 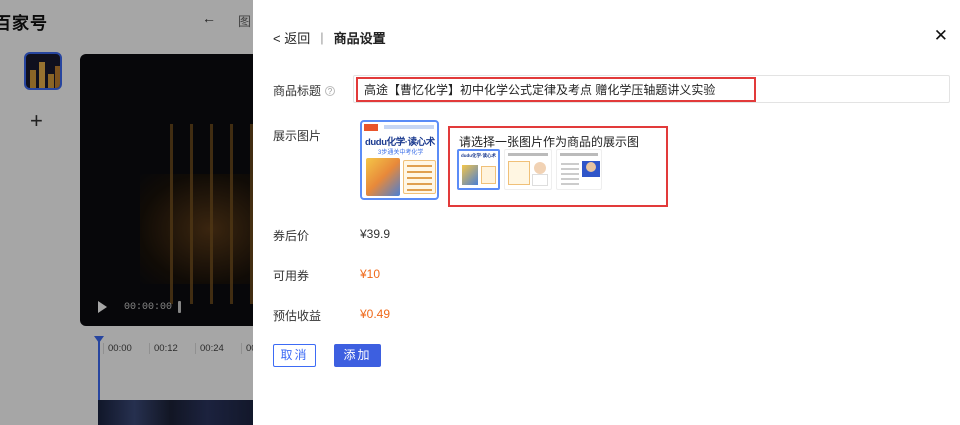 What do you see at coordinates (294, 355) in the screenshot?
I see `cancel-button: 取消` at bounding box center [294, 355].